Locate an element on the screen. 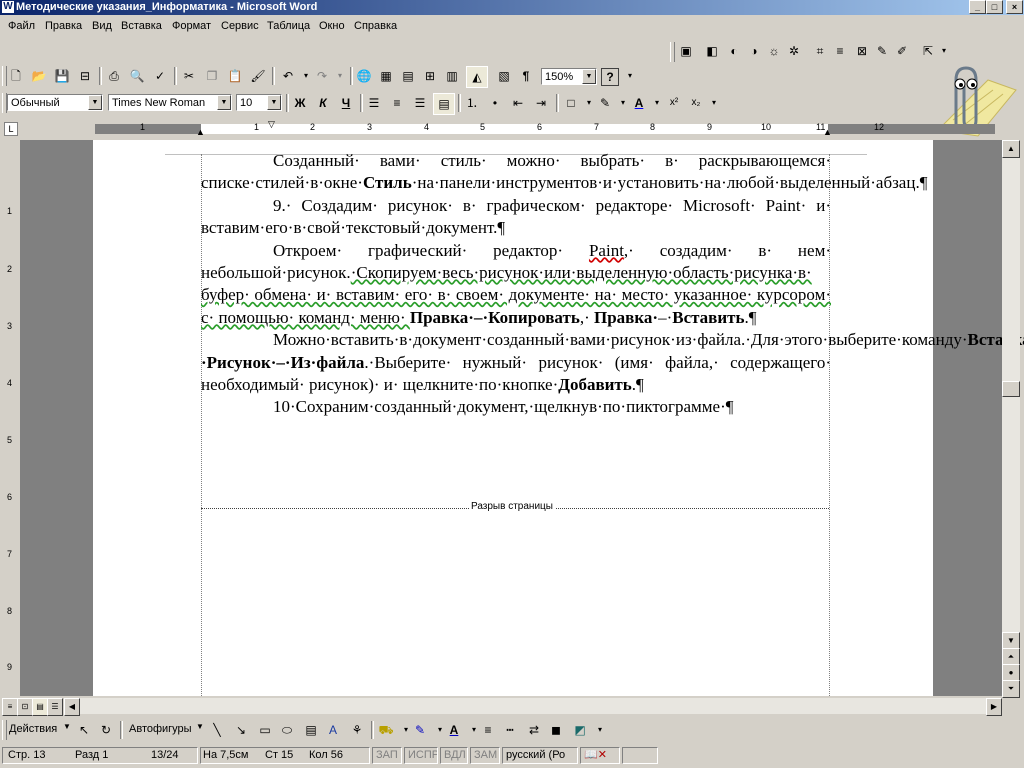 This screenshot has height=768, width=1024. text-box-icon: ▤ is located at coordinates (311, 730).